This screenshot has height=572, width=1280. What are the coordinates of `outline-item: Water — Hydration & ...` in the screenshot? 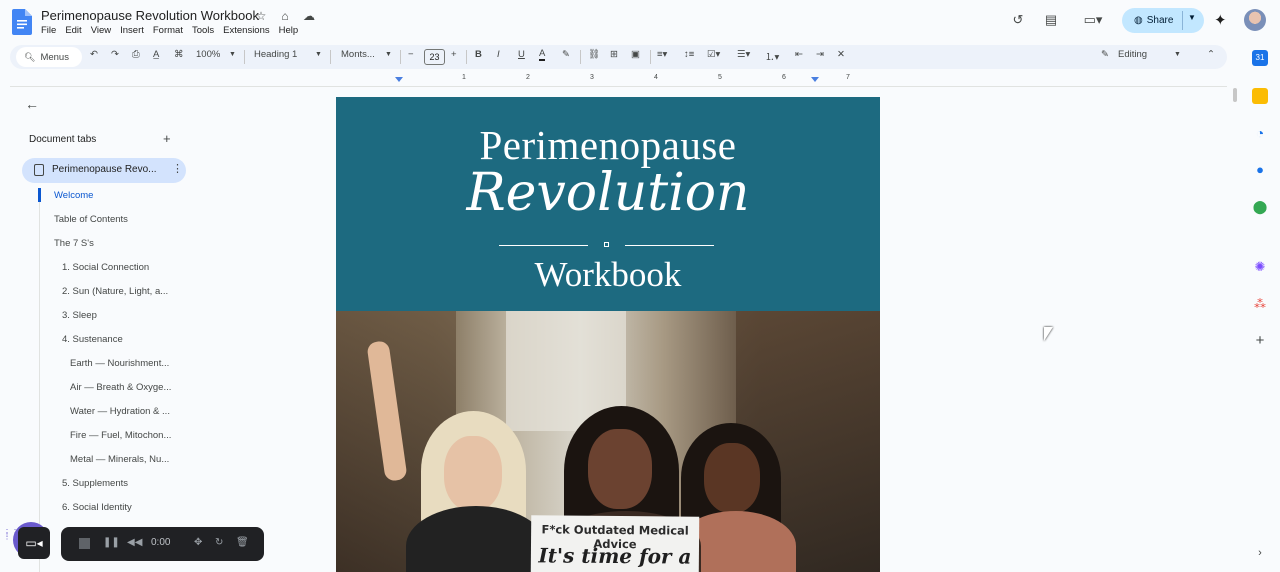 It's located at (120, 411).